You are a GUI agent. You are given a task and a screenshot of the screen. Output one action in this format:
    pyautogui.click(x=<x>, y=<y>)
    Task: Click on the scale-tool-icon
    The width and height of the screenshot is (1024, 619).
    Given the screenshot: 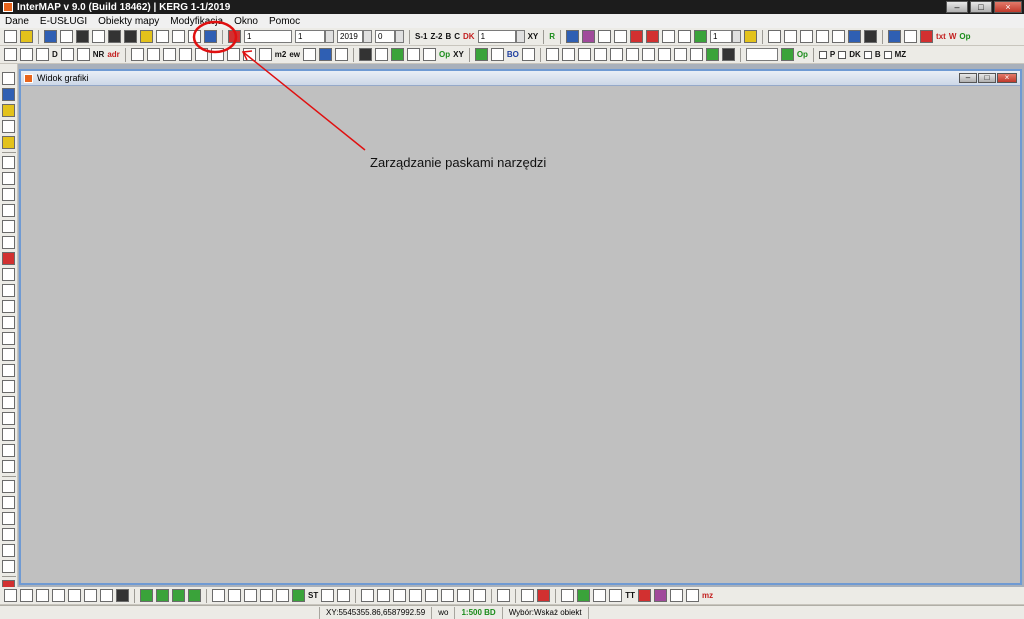 What is the action you would take?
    pyautogui.click(x=8, y=370)
    